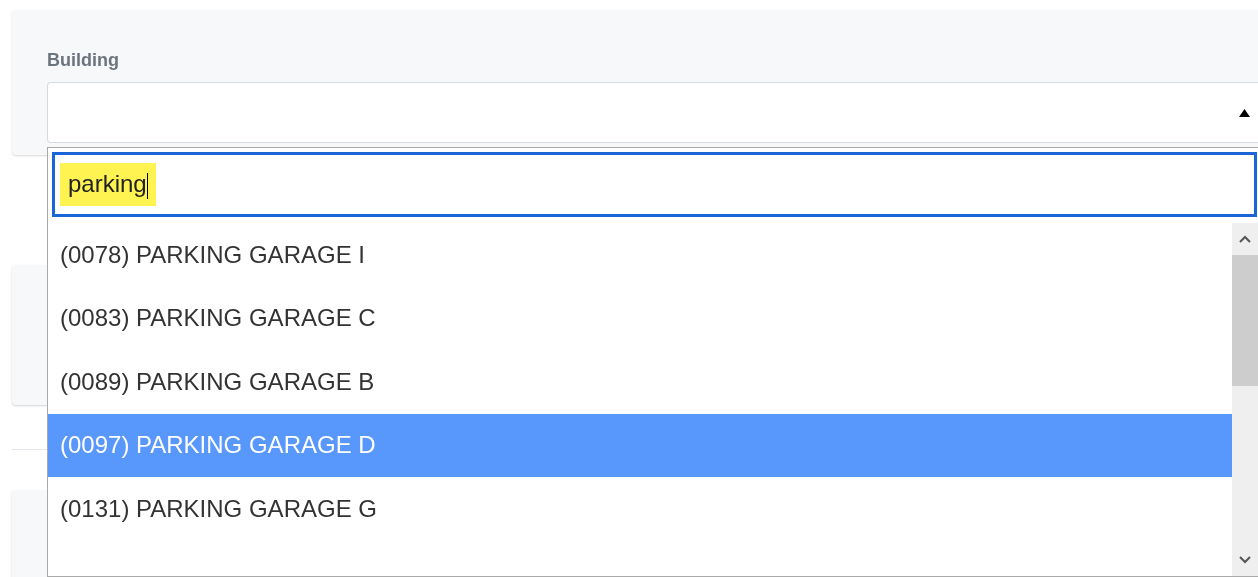 Image resolution: width=1258 pixels, height=577 pixels. Describe the element at coordinates (1245, 399) in the screenshot. I see `scrollbar` at that location.